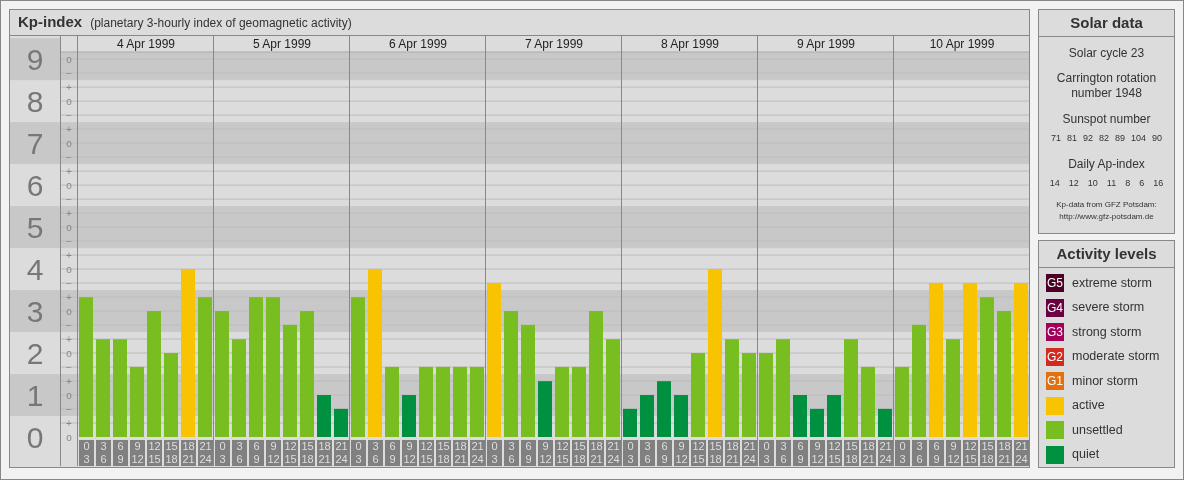 Image resolution: width=1184 pixels, height=480 pixels. I want to click on ap-index-value: 12, so click(1073, 183).